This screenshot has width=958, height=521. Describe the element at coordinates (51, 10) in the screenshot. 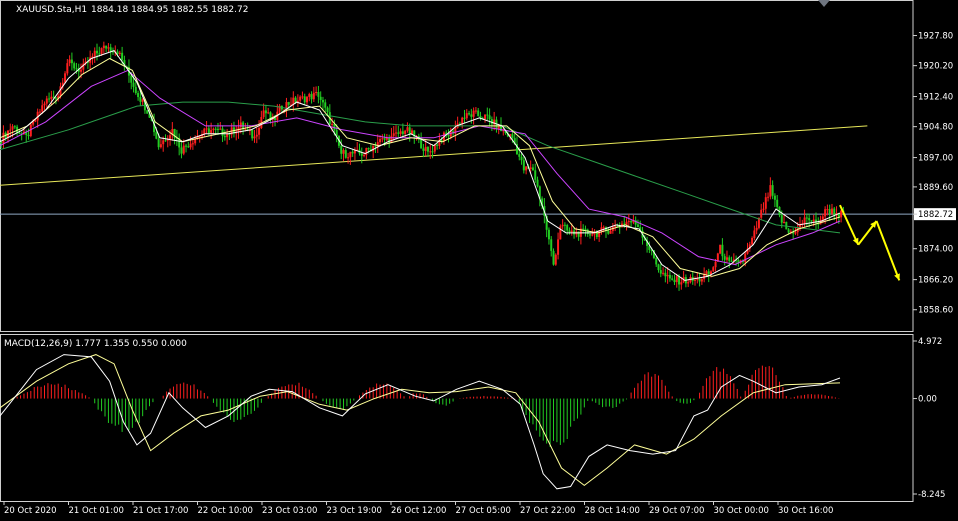

I see `header-symbol: XAUUSD.Sta,H1` at that location.